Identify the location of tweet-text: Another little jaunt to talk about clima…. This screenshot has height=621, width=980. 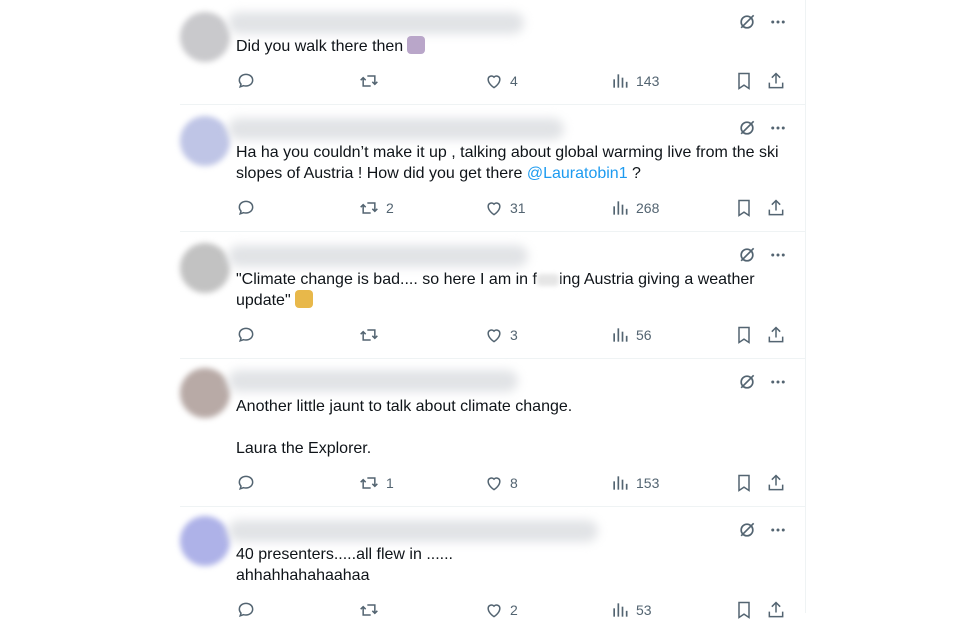
(511, 427).